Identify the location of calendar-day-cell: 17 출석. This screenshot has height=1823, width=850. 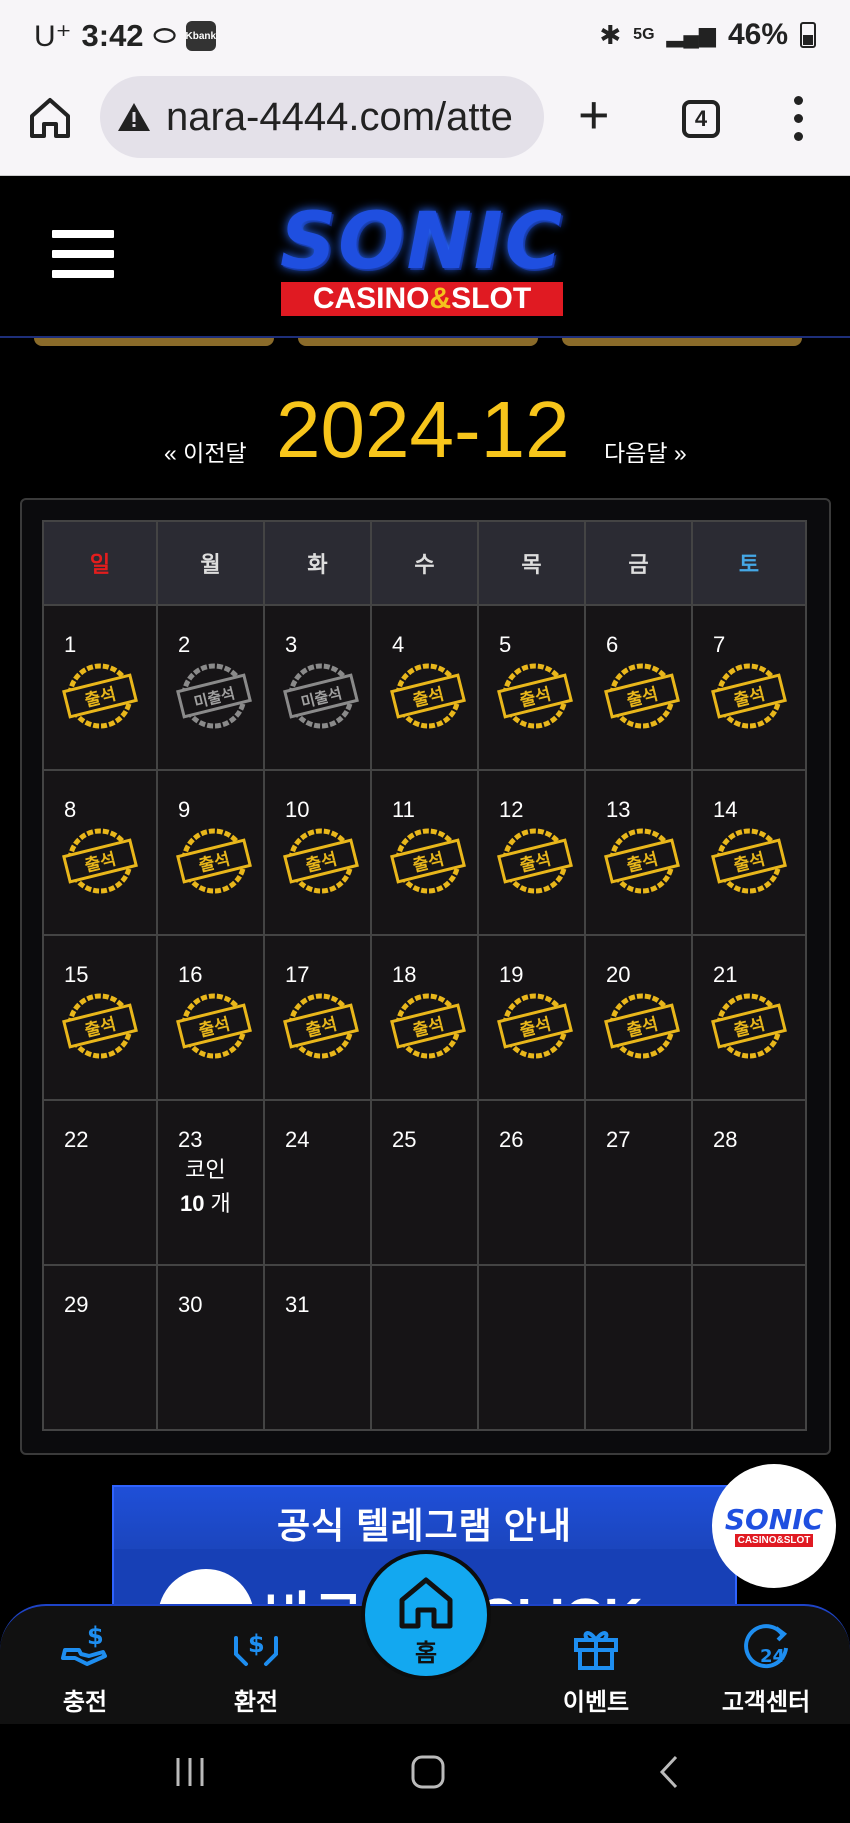
(318, 1018).